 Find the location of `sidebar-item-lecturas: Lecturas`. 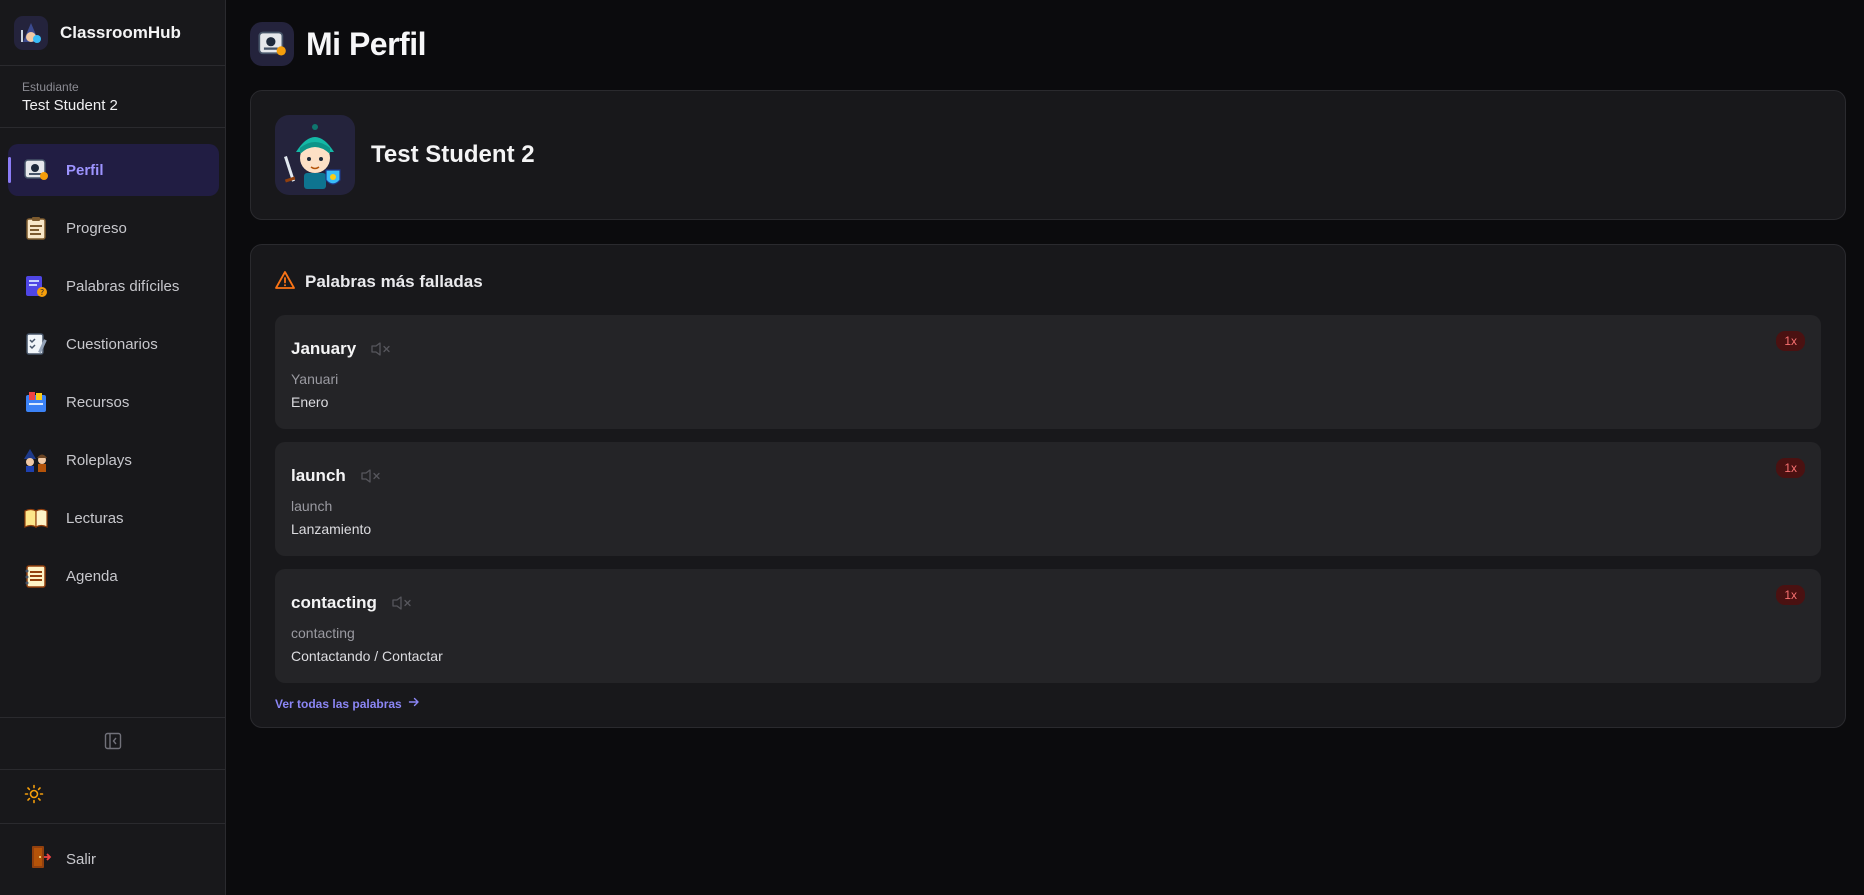

sidebar-item-lecturas: Lecturas is located at coordinates (113, 518).